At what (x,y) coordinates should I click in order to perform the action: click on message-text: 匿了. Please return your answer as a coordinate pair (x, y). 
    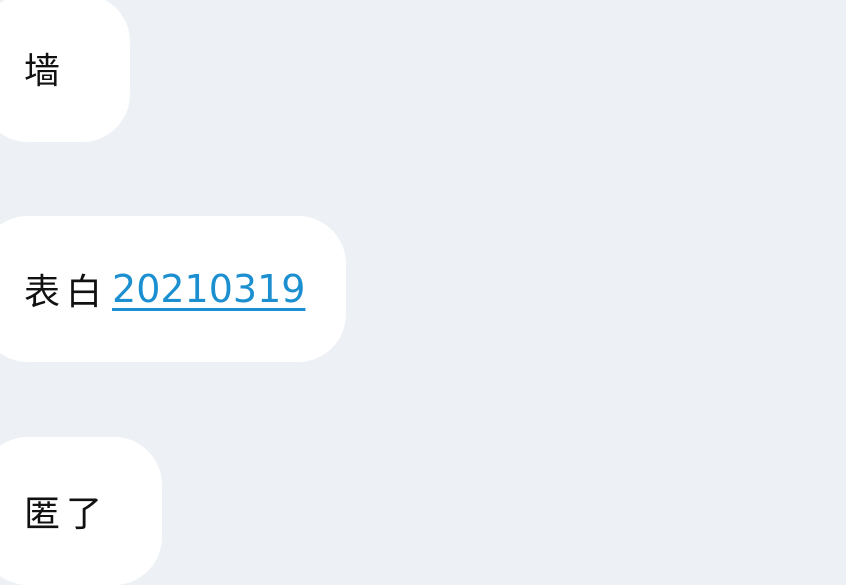
    Looking at the image, I should click on (66, 514).